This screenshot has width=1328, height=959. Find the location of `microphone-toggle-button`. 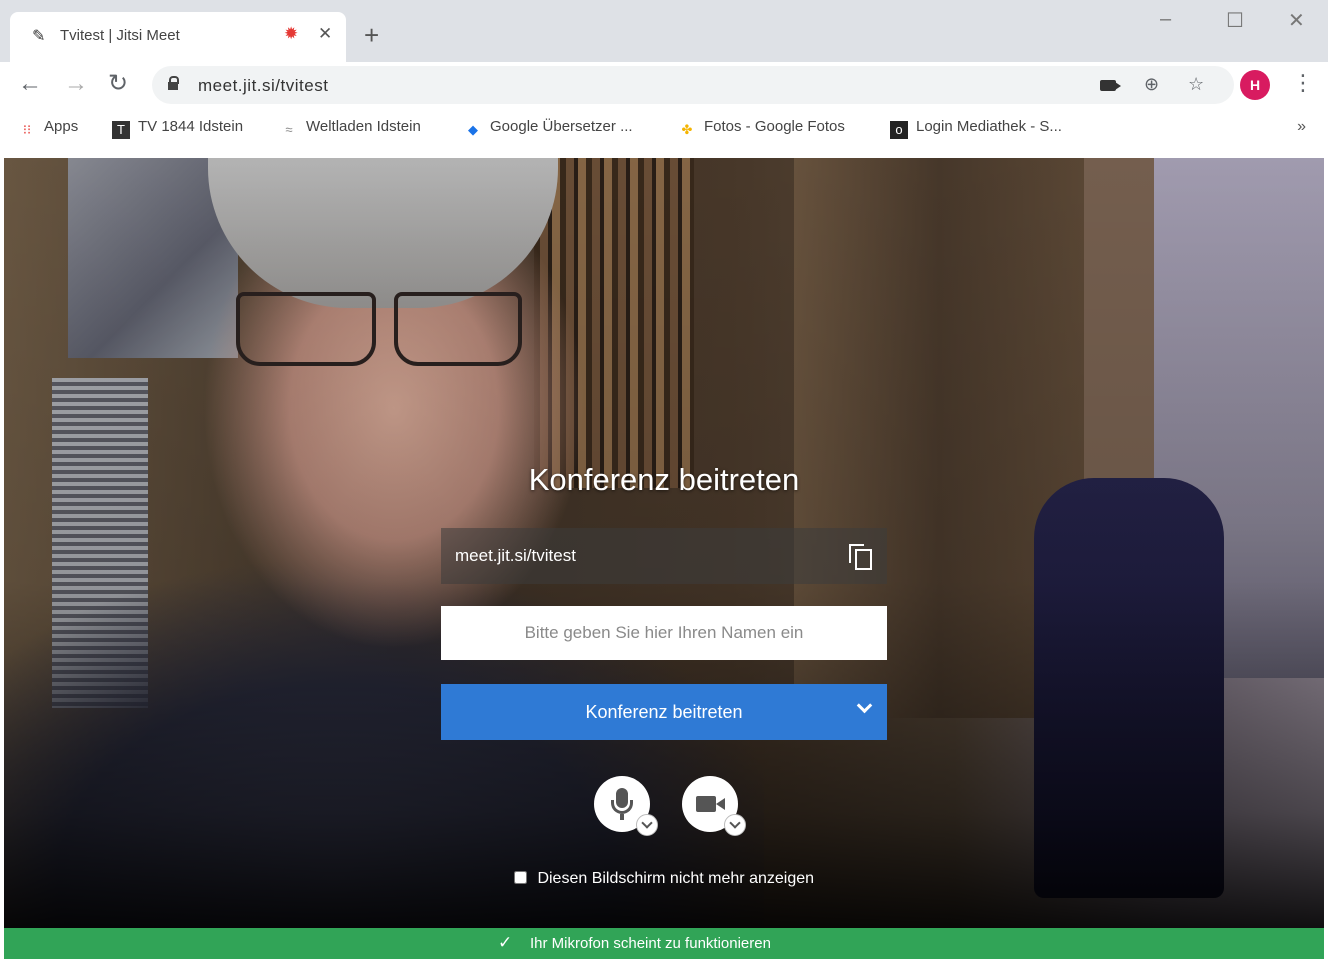

microphone-toggle-button is located at coordinates (626, 806).